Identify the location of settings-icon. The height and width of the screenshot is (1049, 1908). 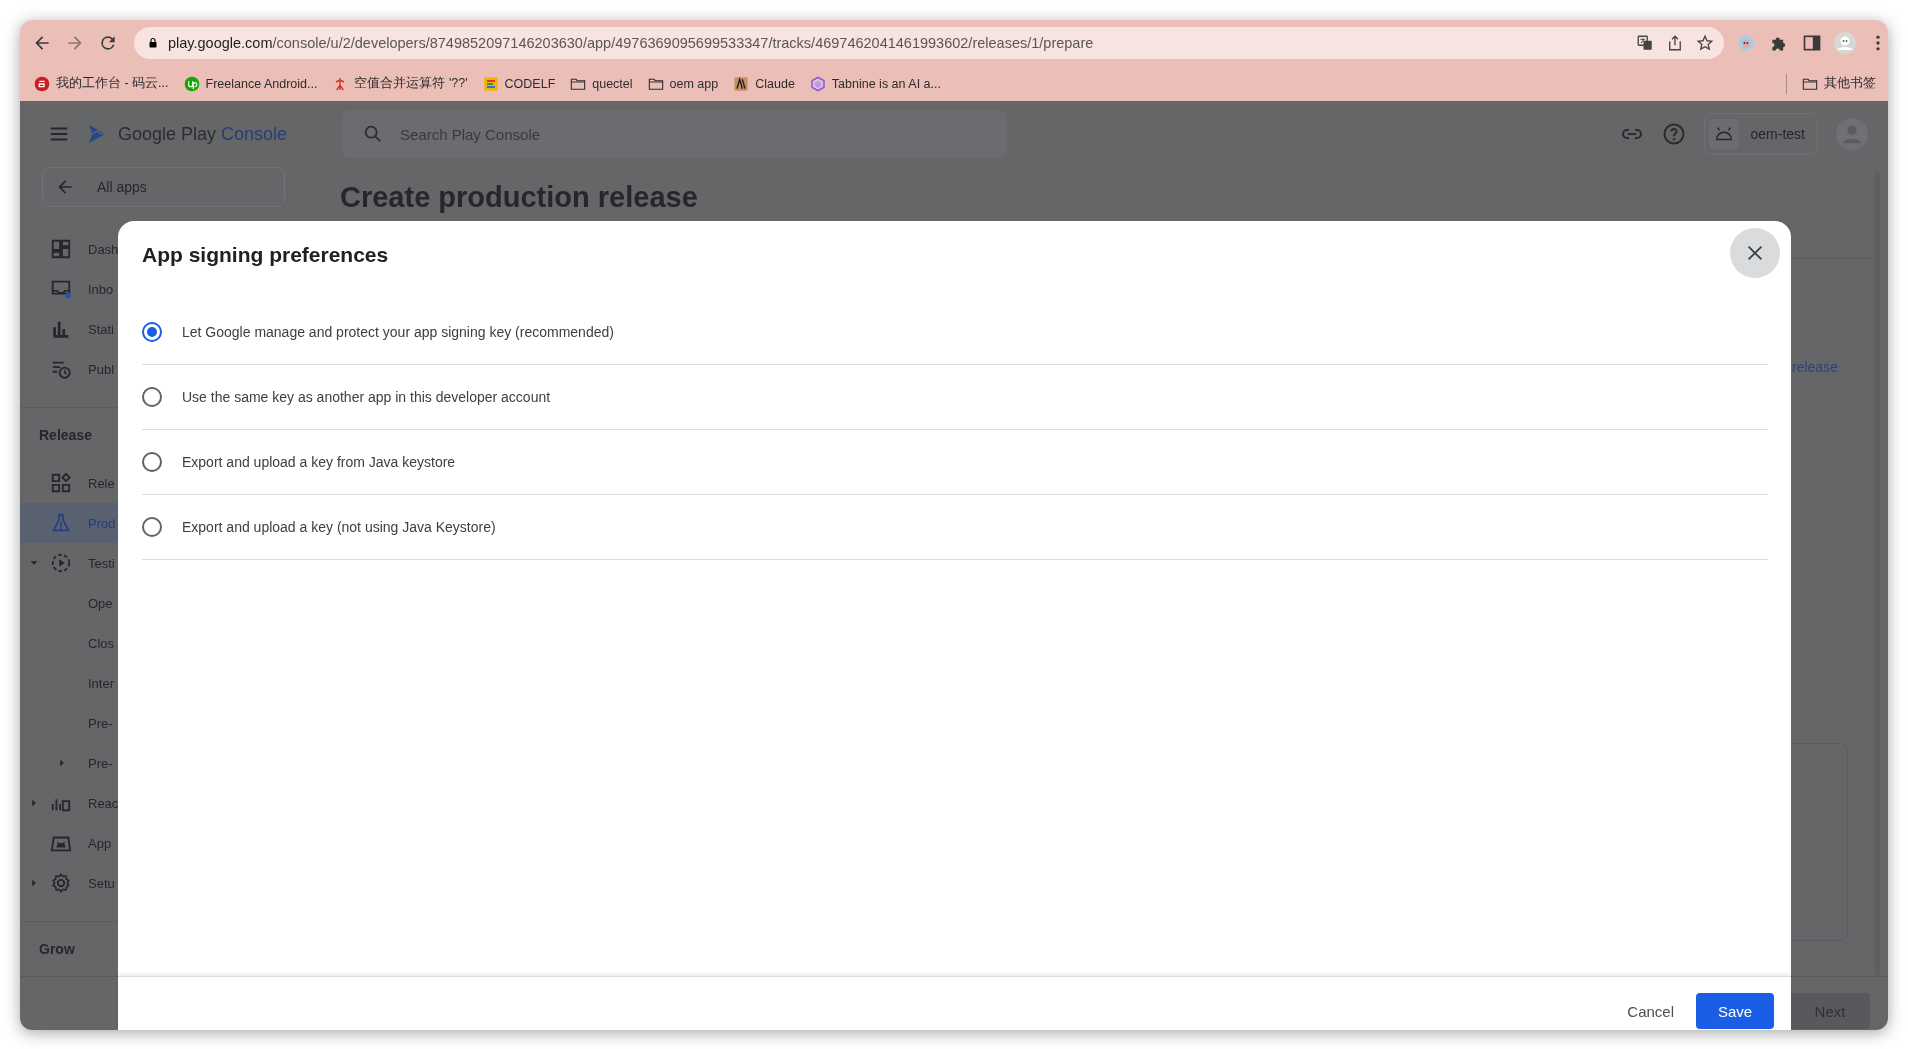
(61, 883).